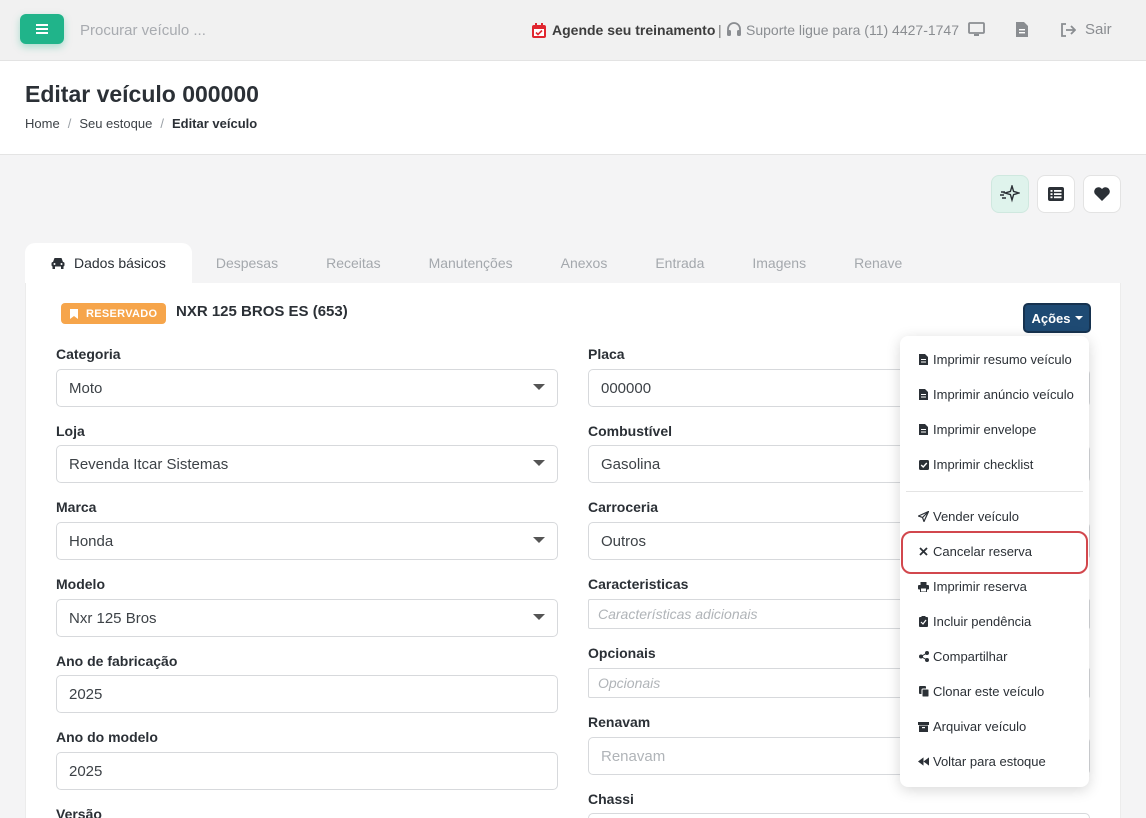  What do you see at coordinates (247, 263) in the screenshot?
I see `tab-despesas: Despesas` at bounding box center [247, 263].